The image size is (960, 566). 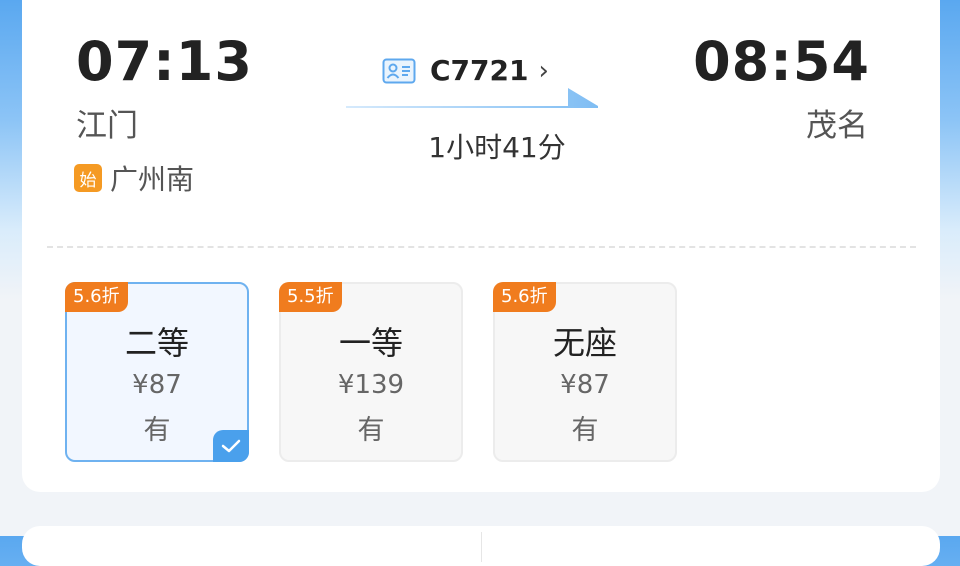 I want to click on seat-option-no-seat: 5.6折 无座 ¥87 有, so click(x=585, y=372).